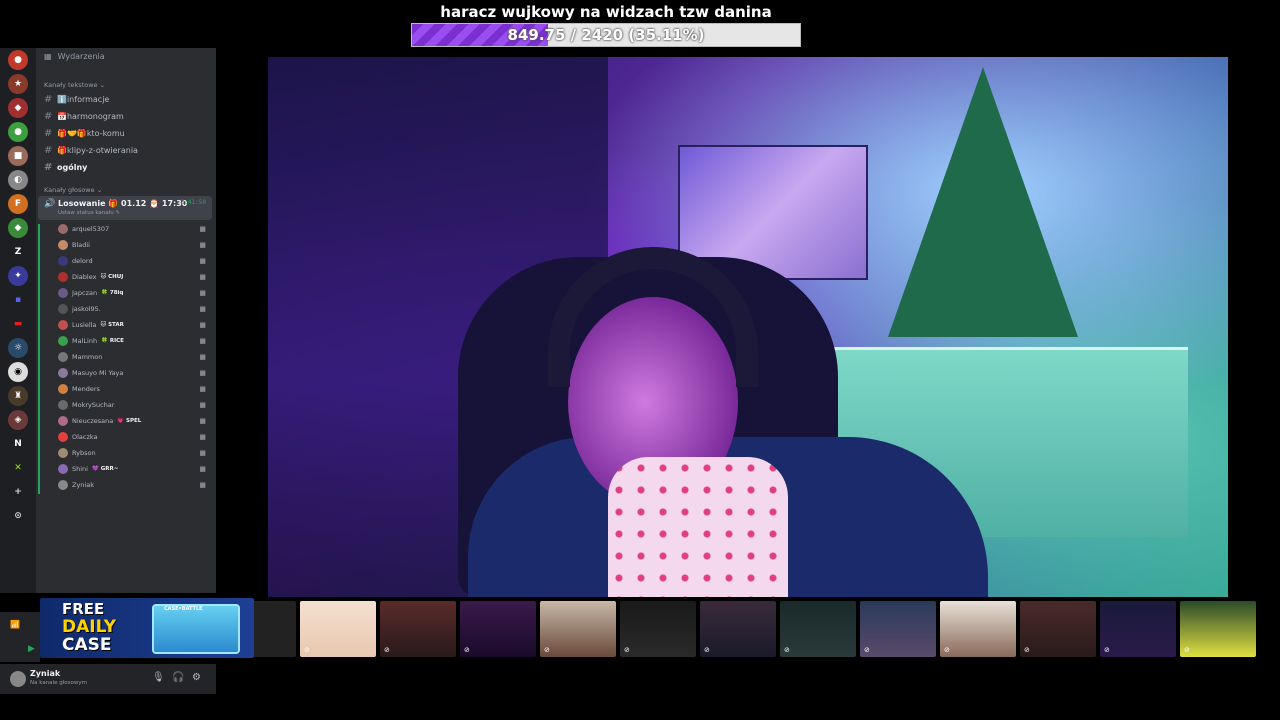 Image resolution: width=1280 pixels, height=720 pixels. I want to click on goal-progress-text: 849.75 / 2420 (35.11%), so click(606, 35).